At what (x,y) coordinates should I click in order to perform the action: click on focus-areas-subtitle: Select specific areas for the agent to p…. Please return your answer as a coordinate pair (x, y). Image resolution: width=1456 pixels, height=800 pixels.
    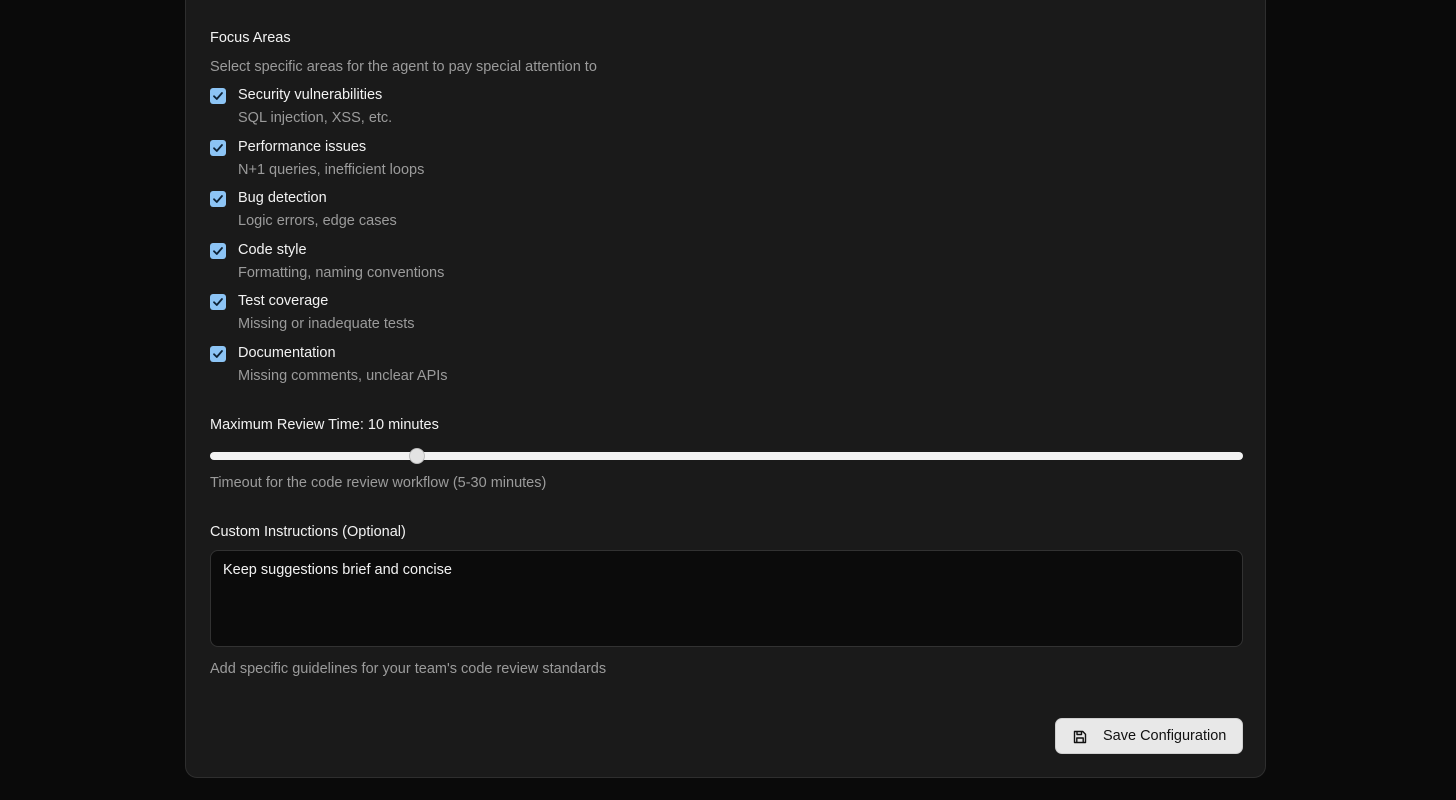
    Looking at the image, I should click on (403, 67).